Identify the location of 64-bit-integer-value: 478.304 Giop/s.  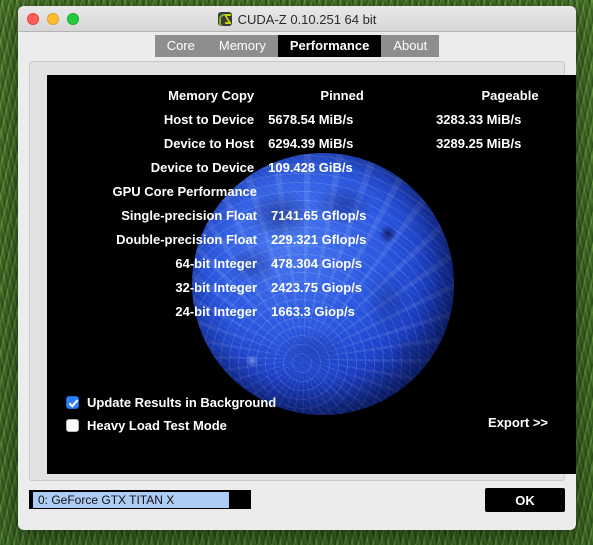
(317, 263).